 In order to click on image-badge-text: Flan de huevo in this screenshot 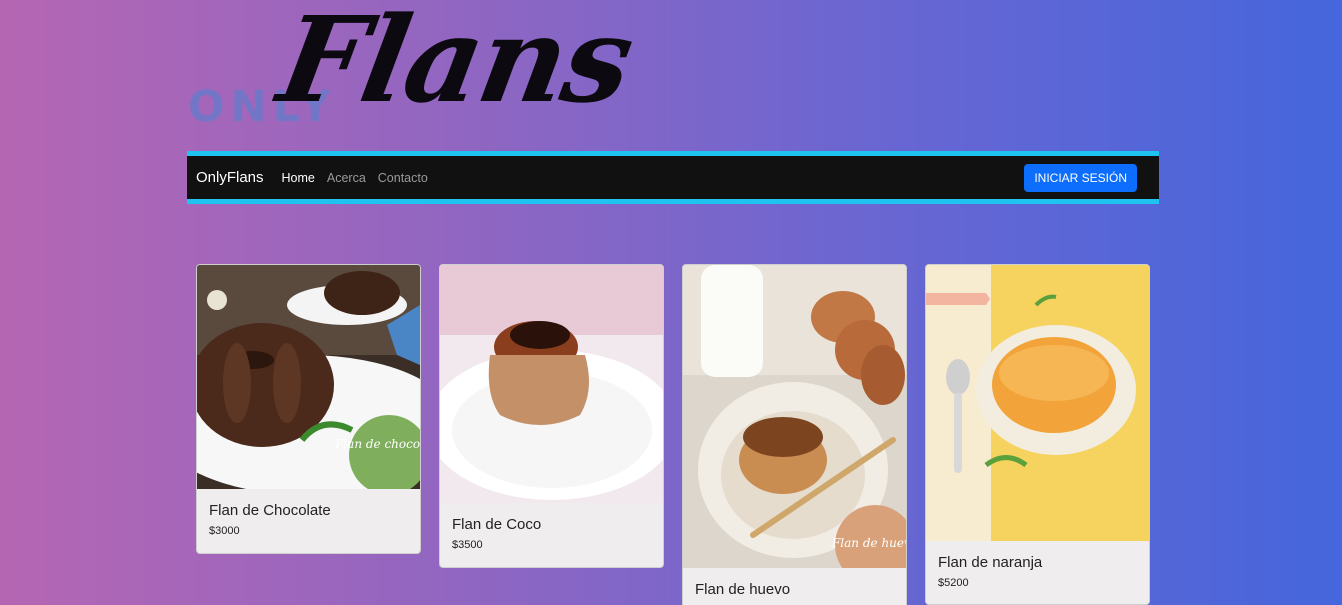, I will do `click(868, 543)`.